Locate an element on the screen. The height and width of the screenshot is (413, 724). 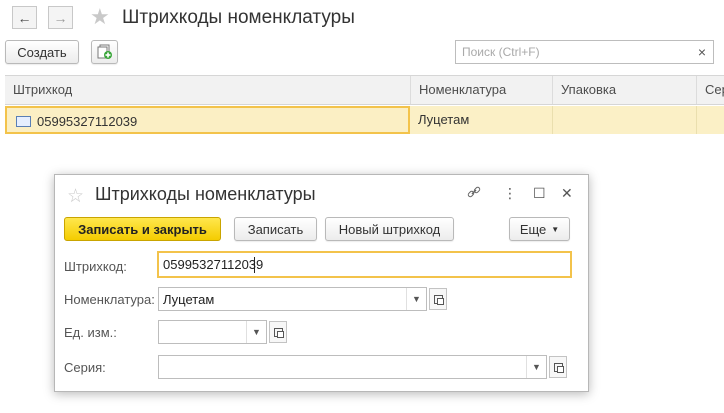
open-unit-button is located at coordinates (278, 332).